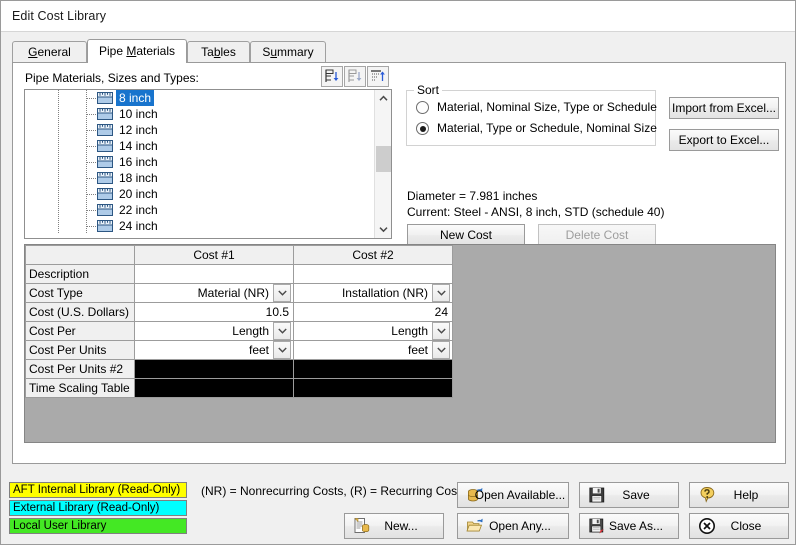 The width and height of the screenshot is (796, 545). I want to click on grid-cell-value: Installation (NR), so click(373, 293).